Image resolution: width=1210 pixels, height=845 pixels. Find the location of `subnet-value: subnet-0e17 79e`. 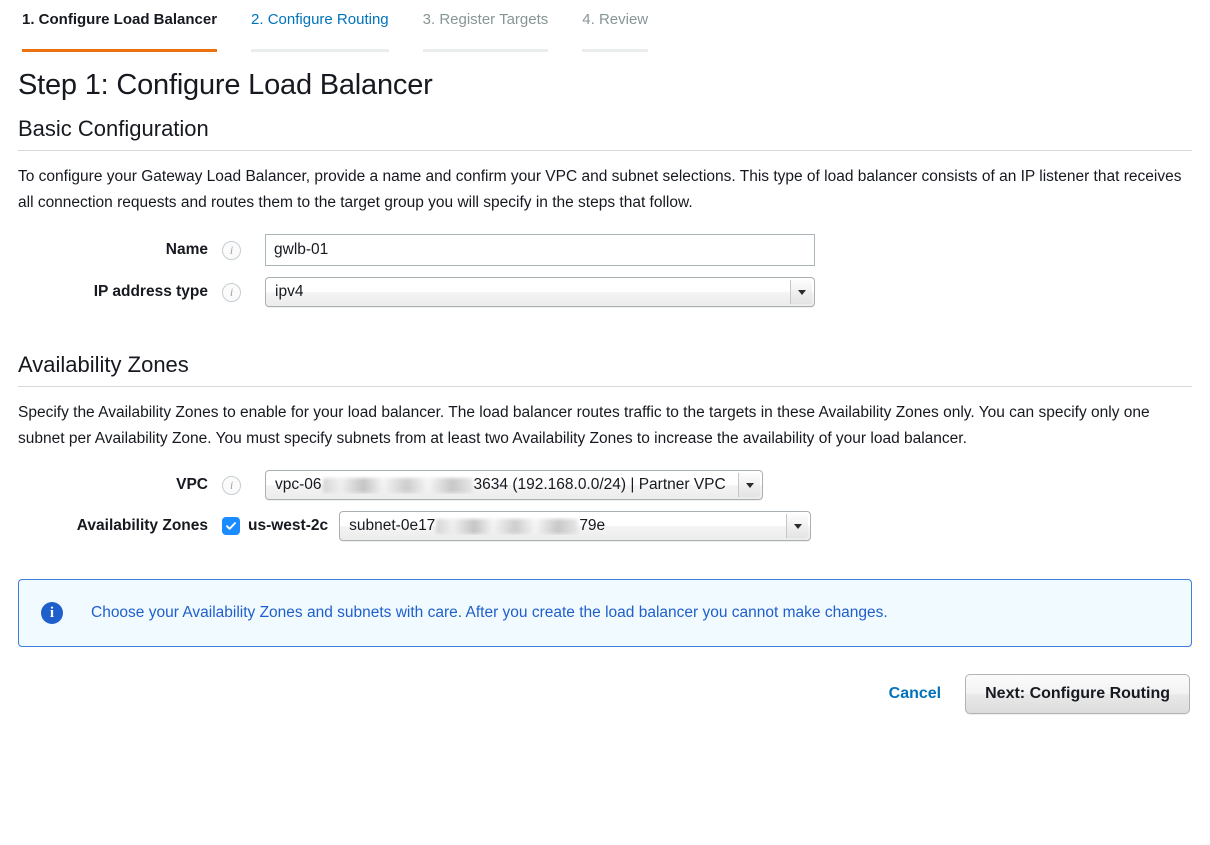

subnet-value: subnet-0e17 79e is located at coordinates (472, 526).